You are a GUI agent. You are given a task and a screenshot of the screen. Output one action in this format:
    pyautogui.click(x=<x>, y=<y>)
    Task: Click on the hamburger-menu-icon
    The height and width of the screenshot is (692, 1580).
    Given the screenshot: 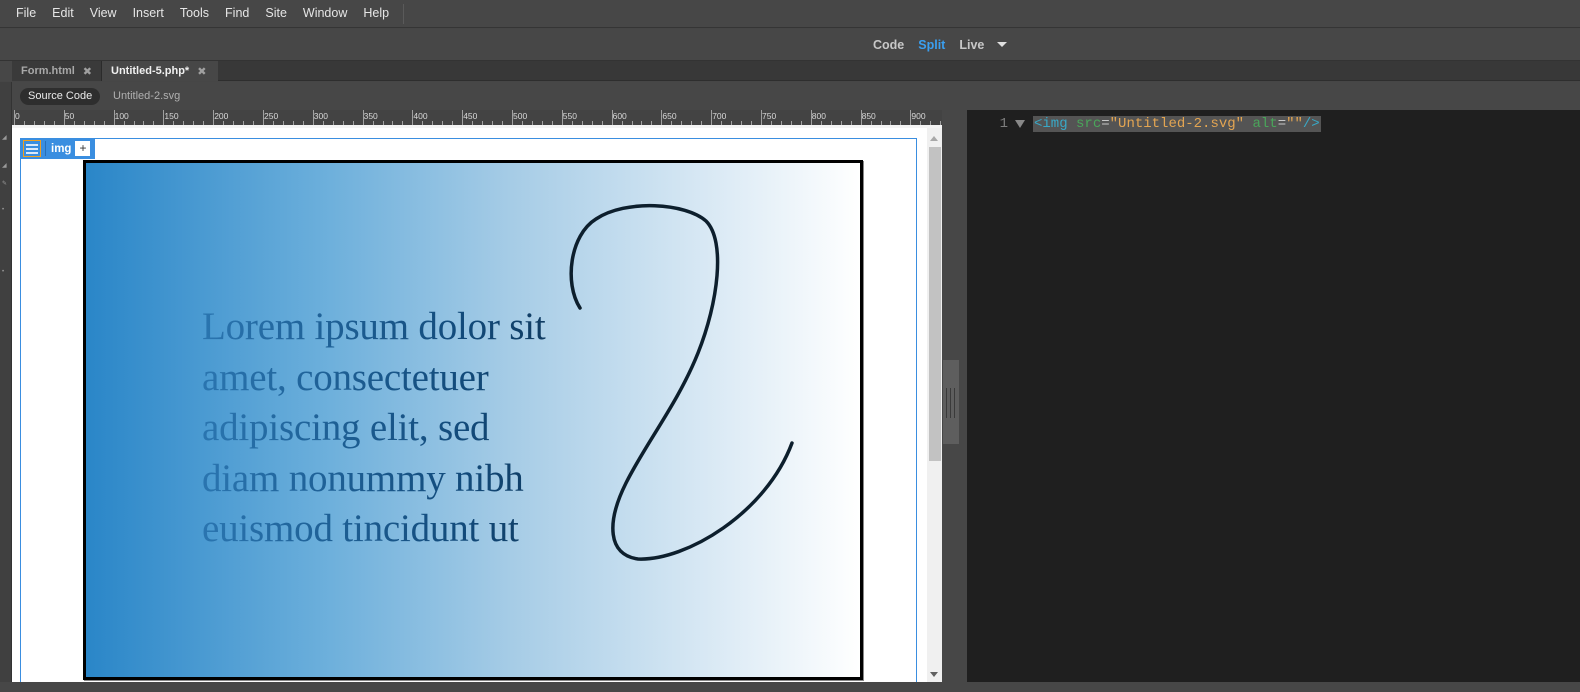 What is the action you would take?
    pyautogui.click(x=32, y=148)
    